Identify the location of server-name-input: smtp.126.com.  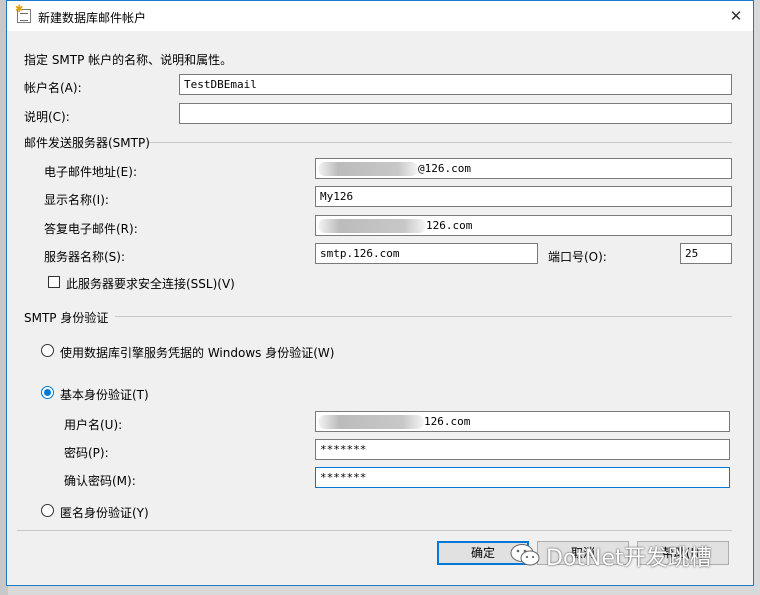
(426, 253).